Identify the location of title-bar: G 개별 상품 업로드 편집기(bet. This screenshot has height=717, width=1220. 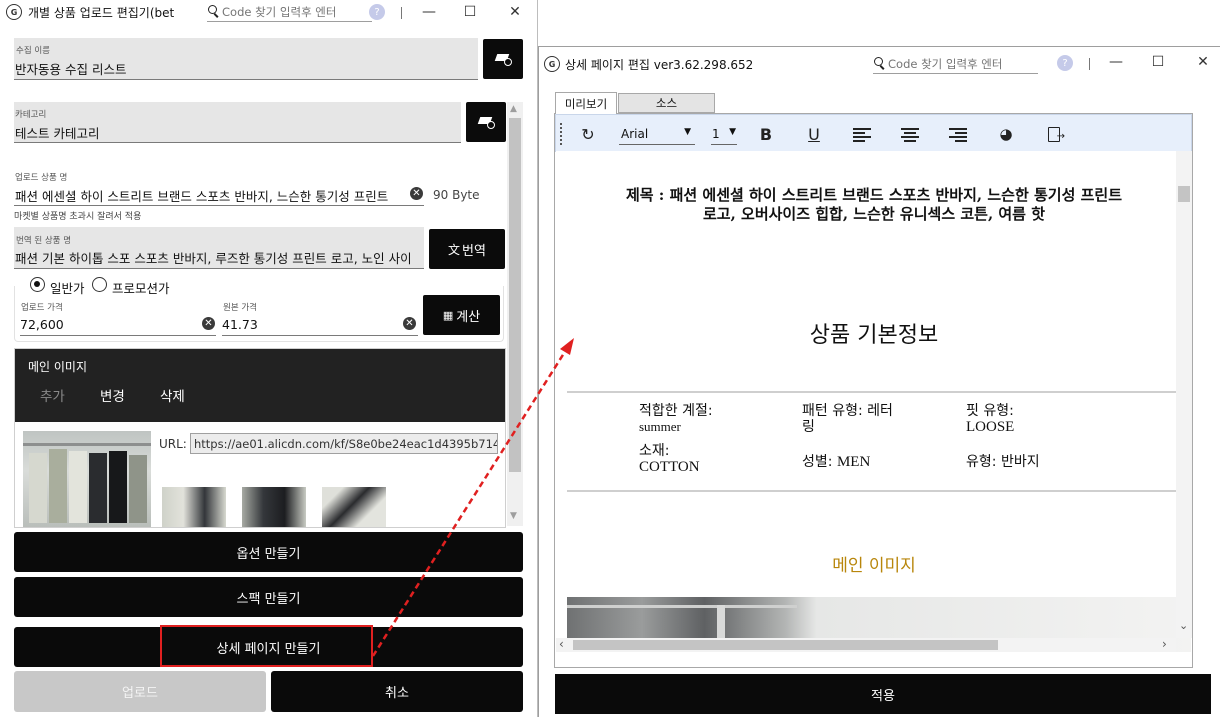
(268, 12).